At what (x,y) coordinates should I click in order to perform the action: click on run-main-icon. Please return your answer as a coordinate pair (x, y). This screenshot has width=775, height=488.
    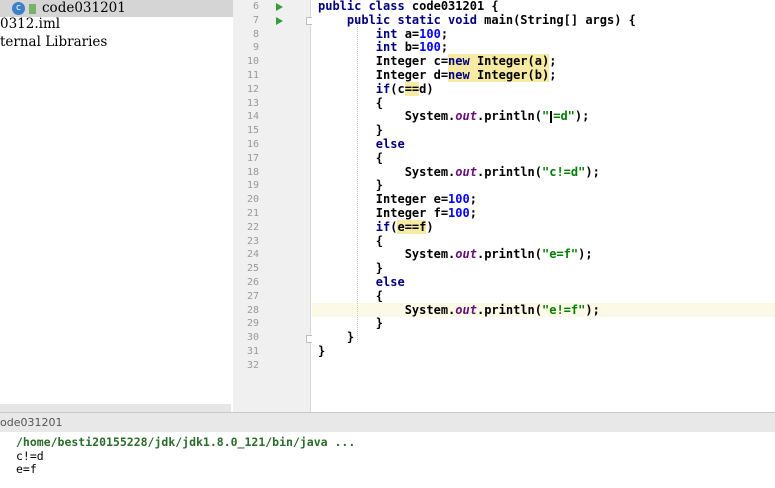
    Looking at the image, I should click on (279, 21).